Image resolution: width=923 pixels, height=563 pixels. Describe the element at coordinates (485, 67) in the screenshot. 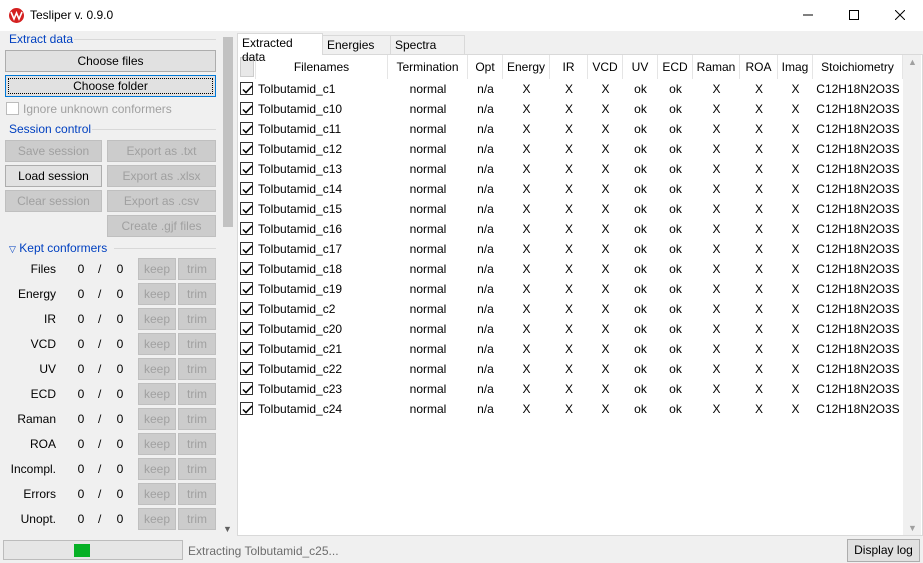

I see `column-header-opt: Opt` at that location.